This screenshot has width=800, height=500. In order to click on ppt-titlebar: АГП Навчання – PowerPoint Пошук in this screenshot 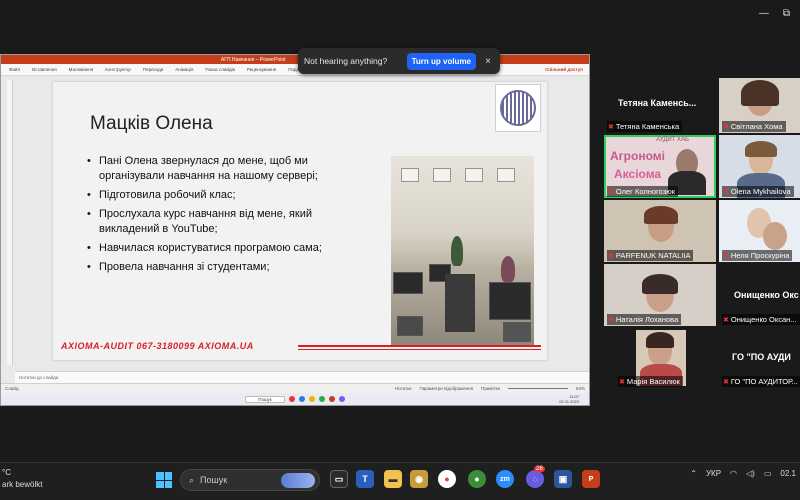, I will do `click(295, 59)`.